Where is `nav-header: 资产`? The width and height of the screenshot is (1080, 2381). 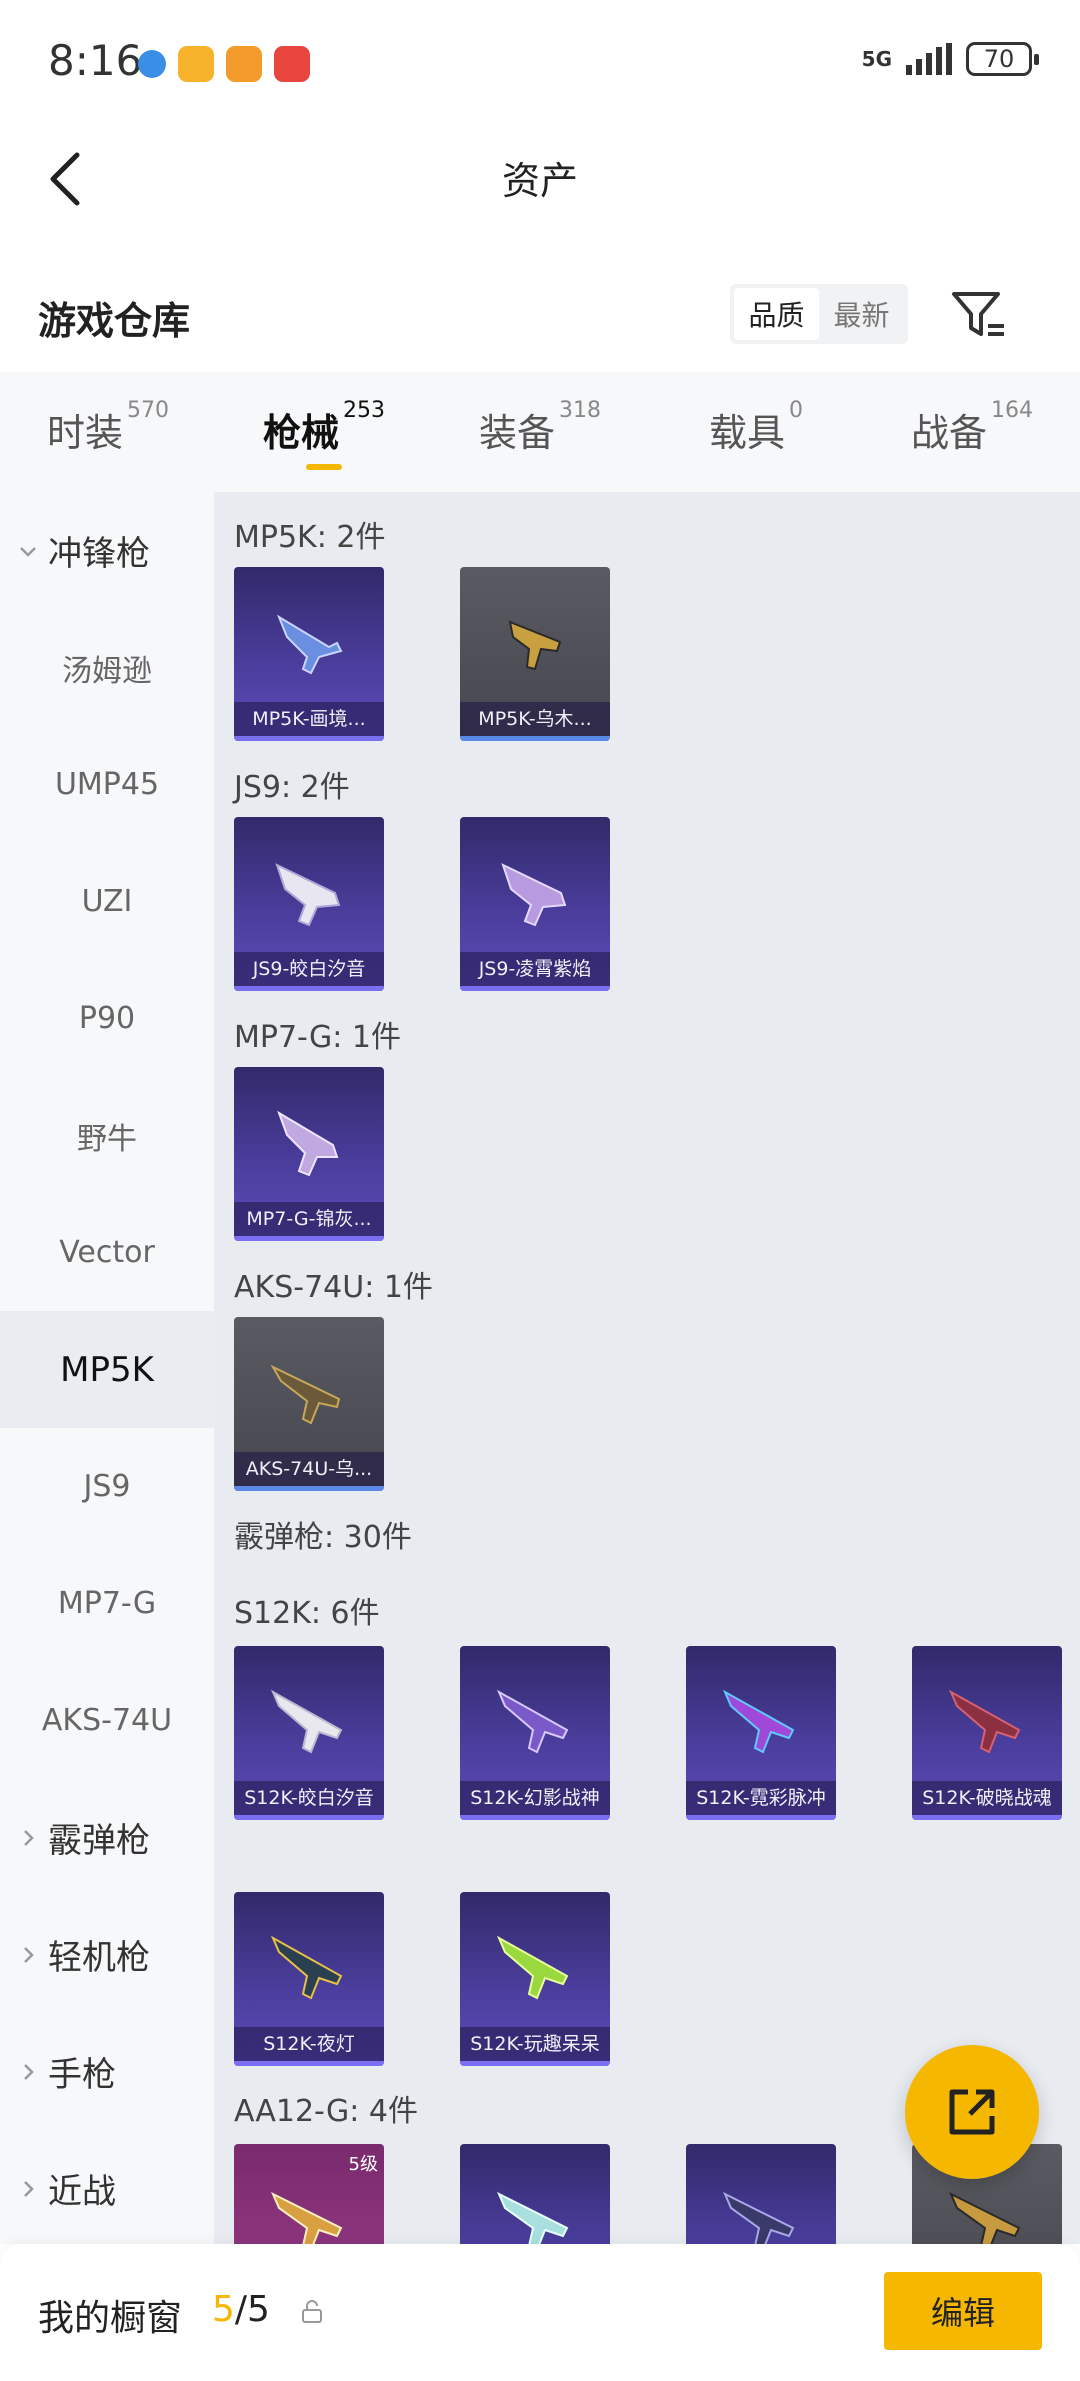
nav-header: 资产 is located at coordinates (540, 180).